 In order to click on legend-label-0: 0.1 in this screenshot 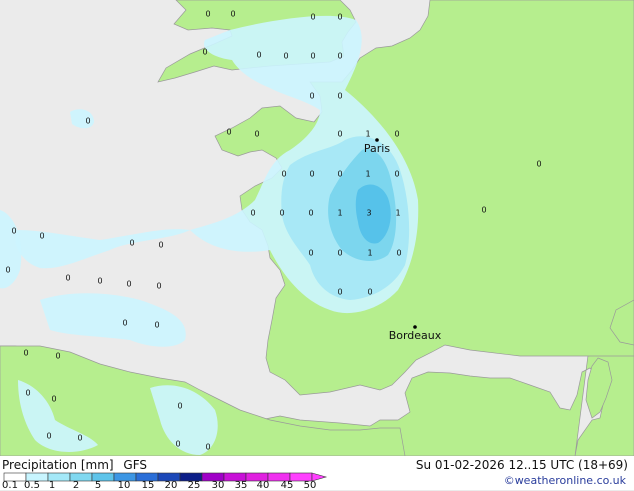, I will do `click(10, 485)`.